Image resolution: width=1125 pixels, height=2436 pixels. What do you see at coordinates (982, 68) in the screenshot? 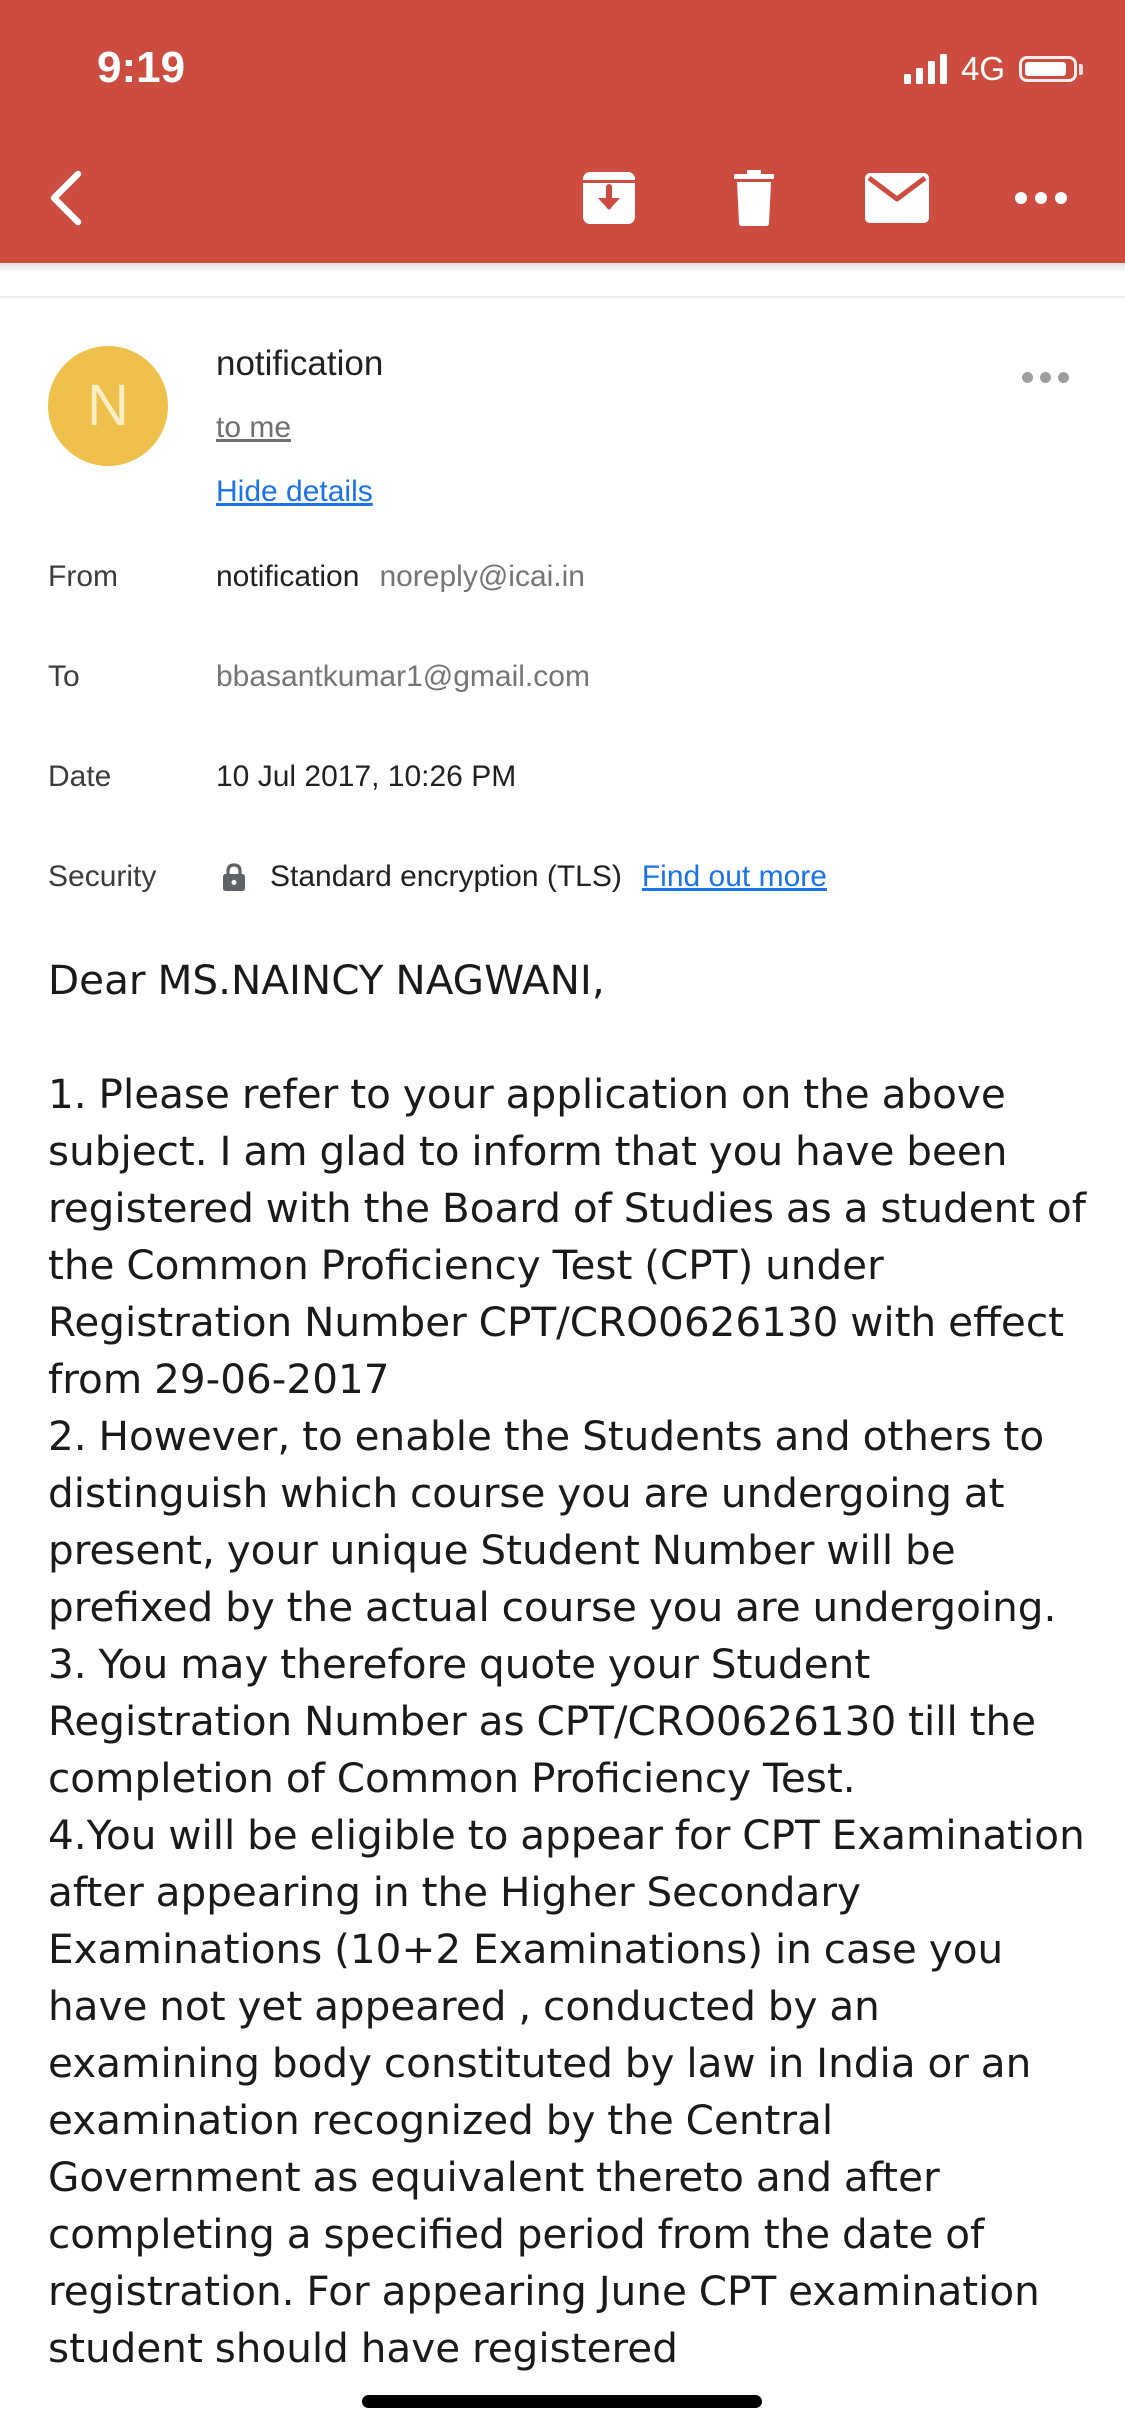
I see `network-label: 4G` at bounding box center [982, 68].